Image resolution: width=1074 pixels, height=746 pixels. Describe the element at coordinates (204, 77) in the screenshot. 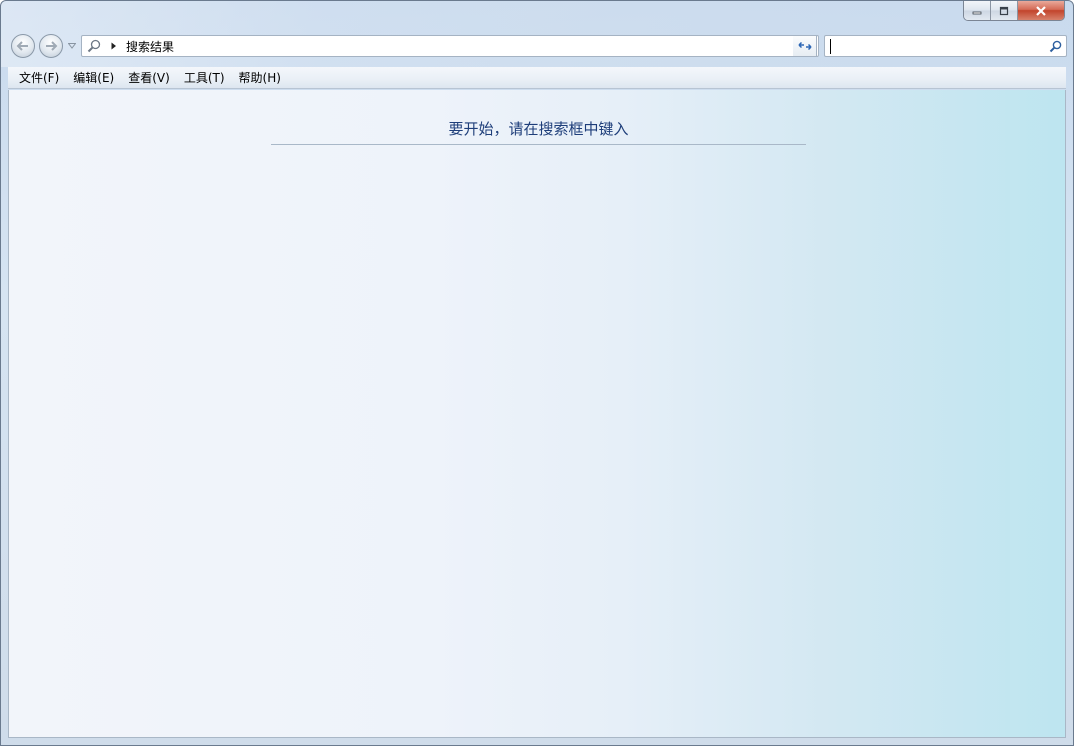

I see `menu-tools: 工具(T)` at that location.